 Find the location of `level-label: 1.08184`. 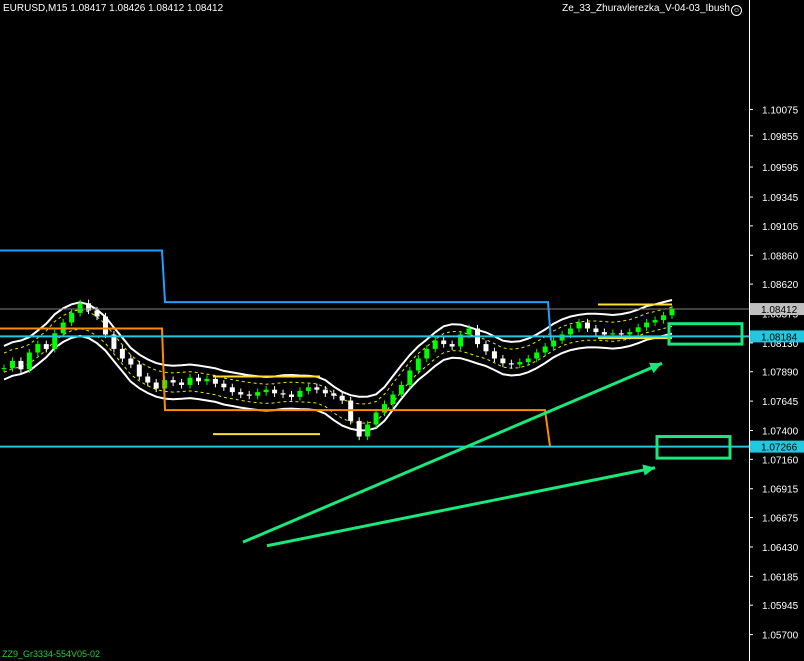

level-label: 1.08184 is located at coordinates (779, 337).